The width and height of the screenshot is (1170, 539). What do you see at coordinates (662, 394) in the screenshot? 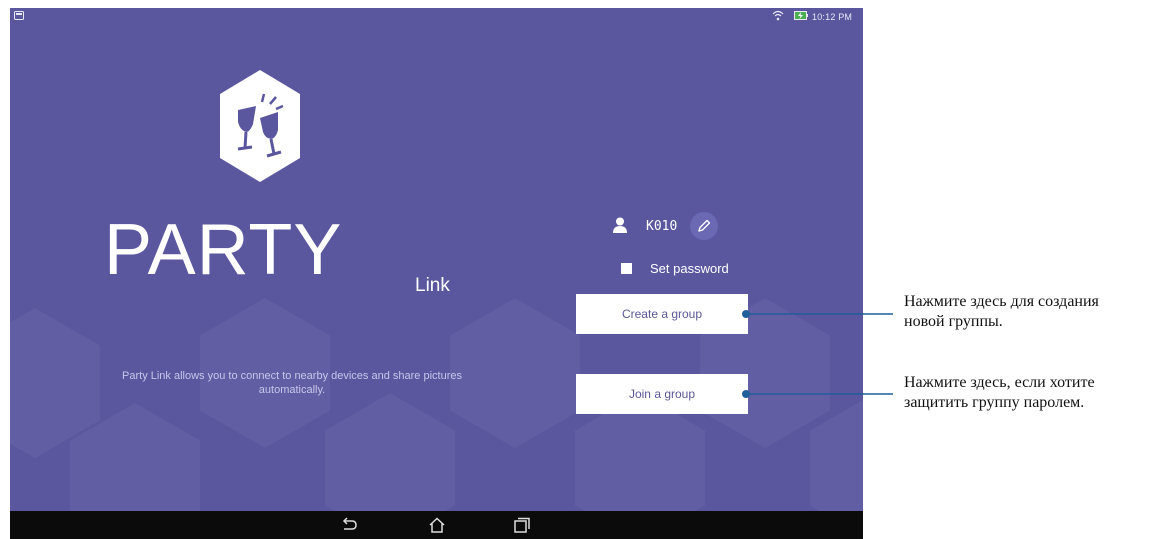
I see `join-group-button: Join a group` at bounding box center [662, 394].